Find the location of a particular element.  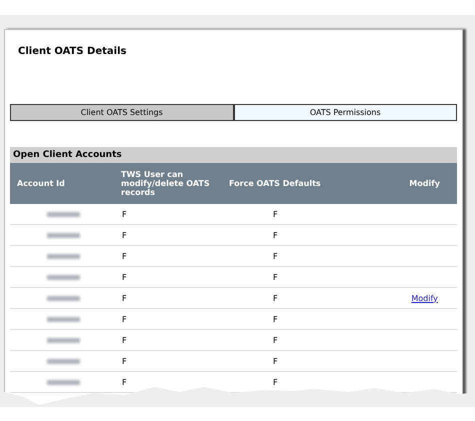

modify-link: Modify is located at coordinates (424, 298).